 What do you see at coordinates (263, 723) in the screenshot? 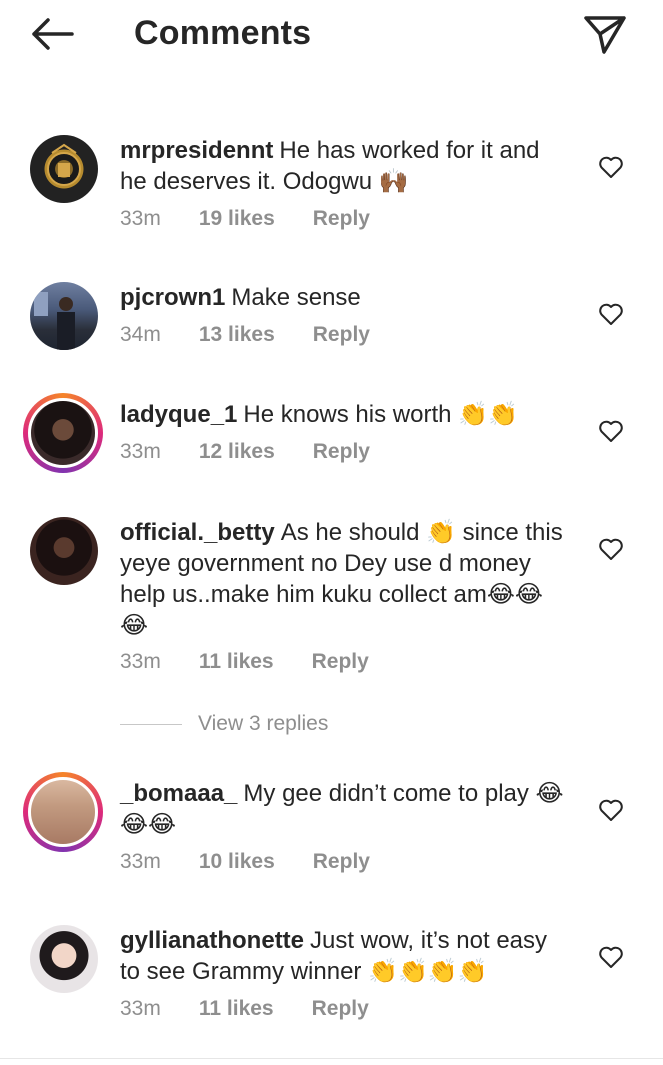
I see `view-replies-label: View 3 replies` at bounding box center [263, 723].